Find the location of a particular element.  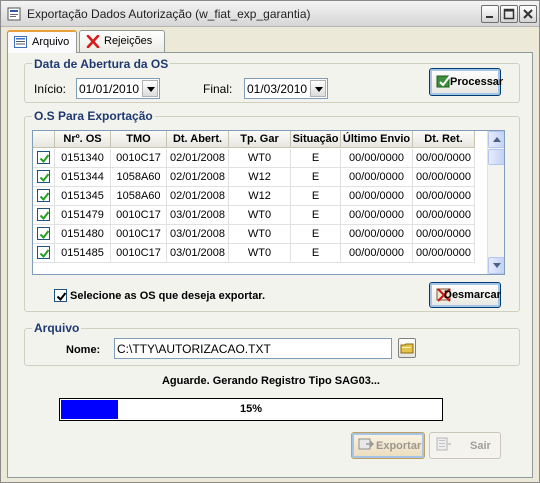

cell-nr-os: 0151479 is located at coordinates (83, 215).